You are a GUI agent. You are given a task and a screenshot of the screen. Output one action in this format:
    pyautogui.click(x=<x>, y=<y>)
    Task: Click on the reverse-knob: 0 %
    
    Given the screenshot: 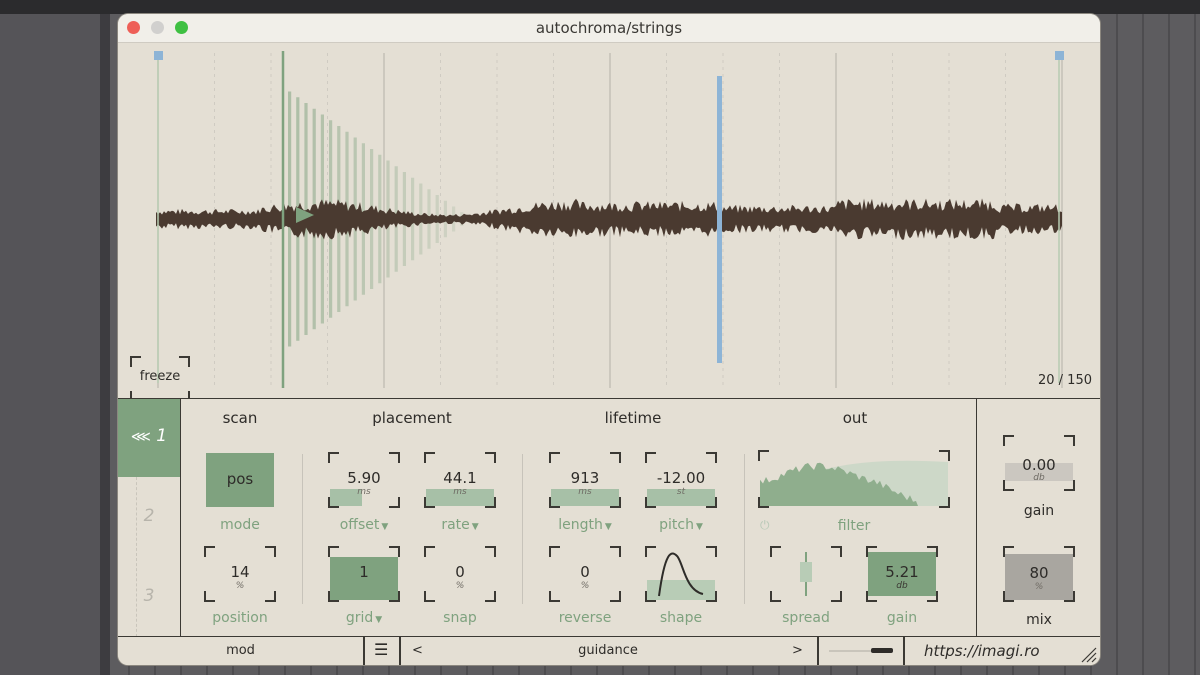 What is the action you would take?
    pyautogui.click(x=585, y=574)
    